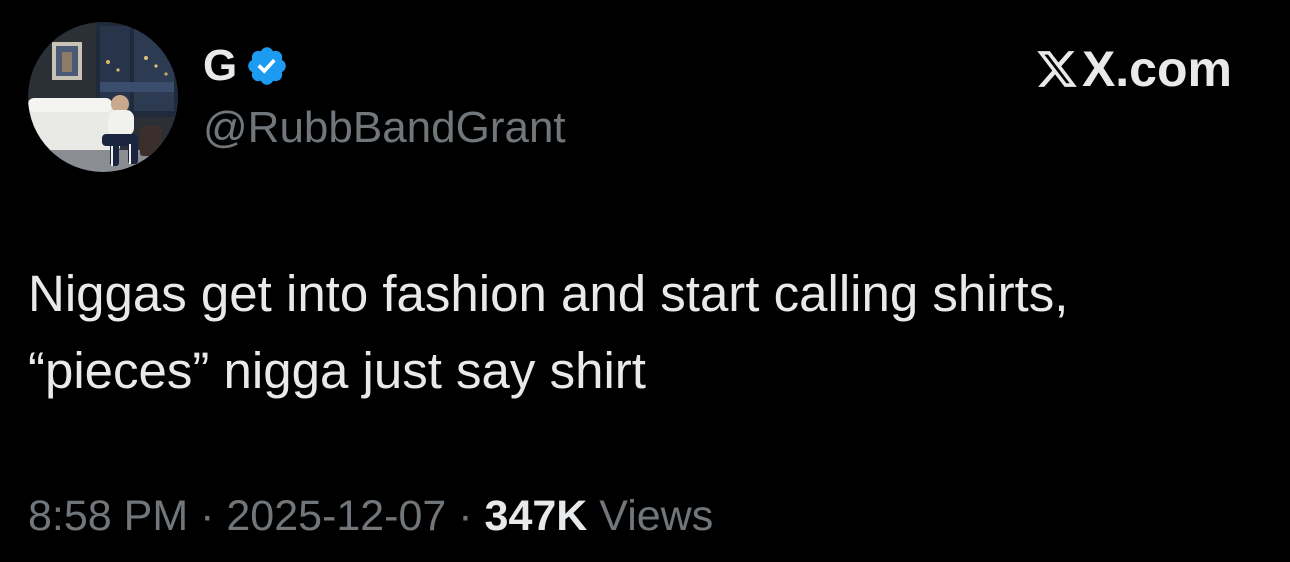 This screenshot has width=1290, height=562. I want to click on tweet-date: 2025-12-07, so click(336, 516).